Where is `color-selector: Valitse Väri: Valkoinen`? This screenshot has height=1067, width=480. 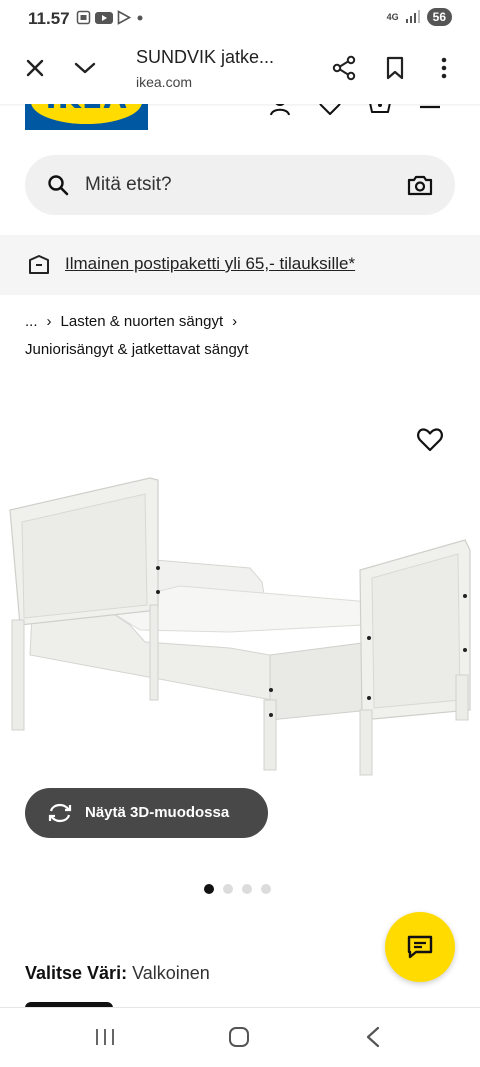
color-selector: Valitse Väri: Valkoinen is located at coordinates (117, 973).